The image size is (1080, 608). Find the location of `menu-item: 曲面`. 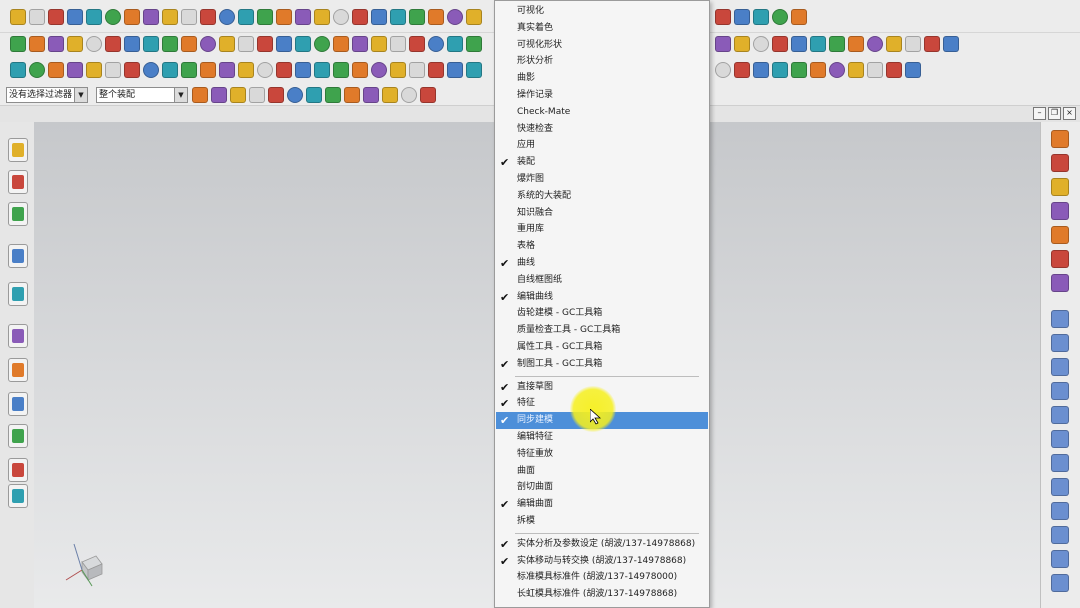

menu-item: 曲面 is located at coordinates (602, 471).